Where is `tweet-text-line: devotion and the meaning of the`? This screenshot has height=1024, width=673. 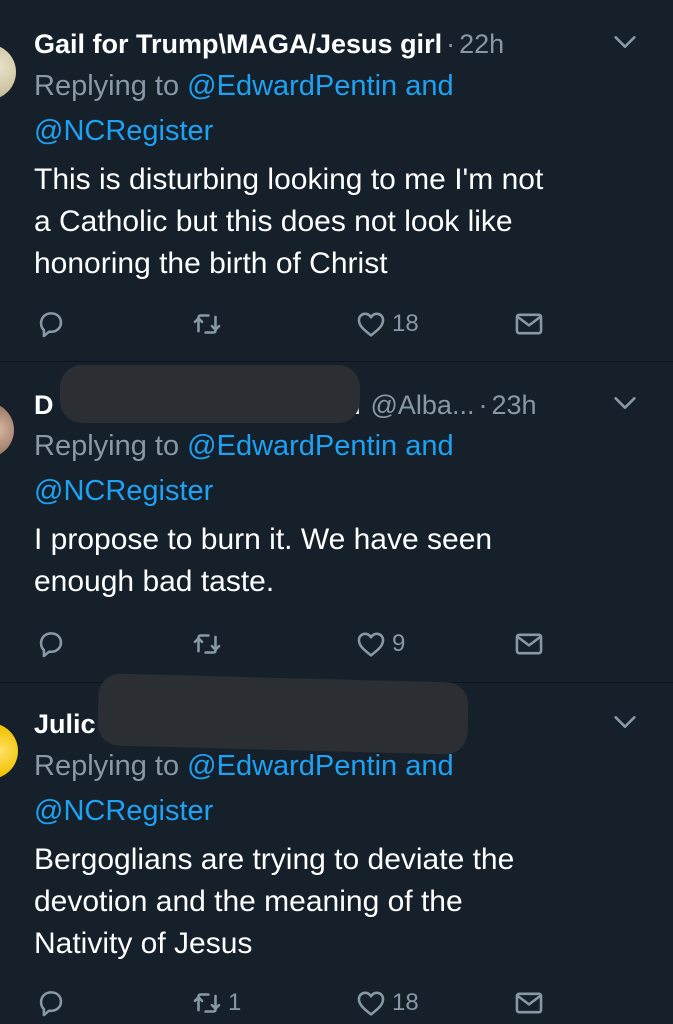
tweet-text-line: devotion and the meaning of the is located at coordinates (248, 901).